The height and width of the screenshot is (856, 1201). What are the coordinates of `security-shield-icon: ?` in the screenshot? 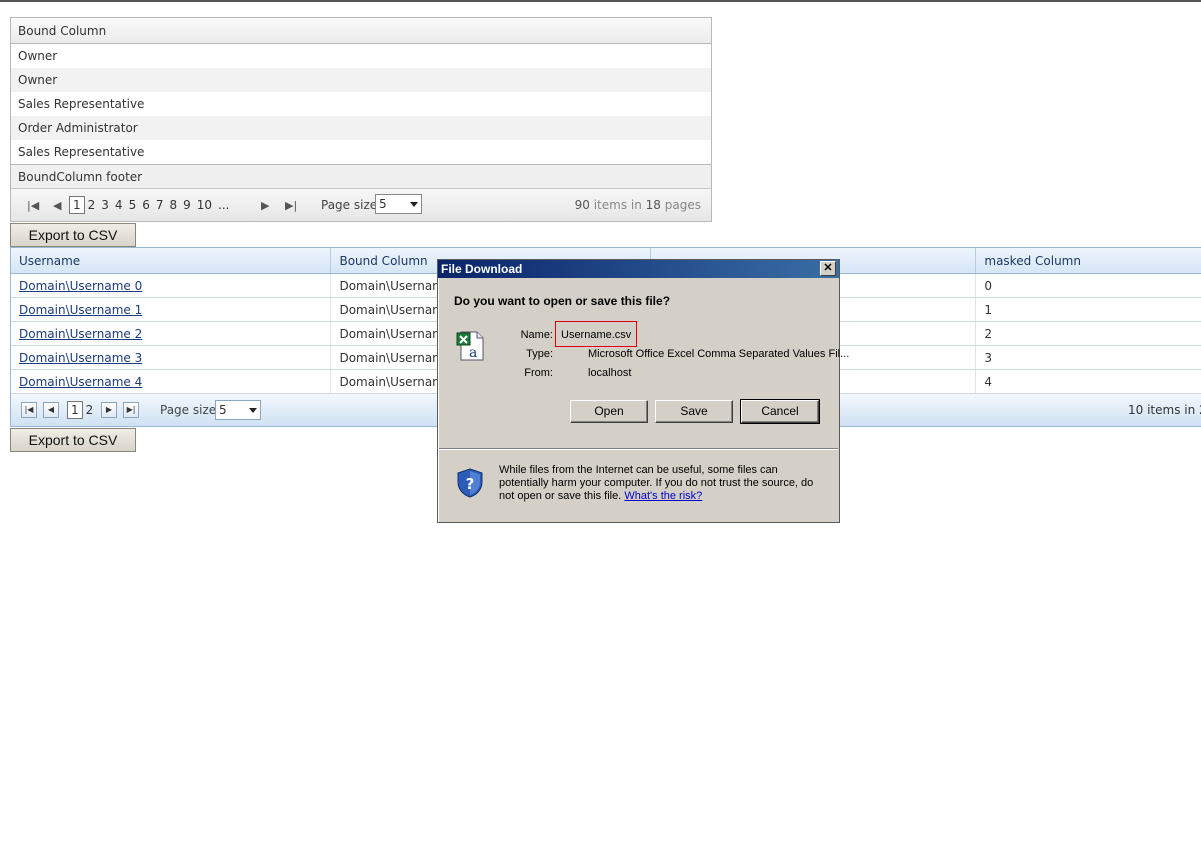 It's located at (470, 483).